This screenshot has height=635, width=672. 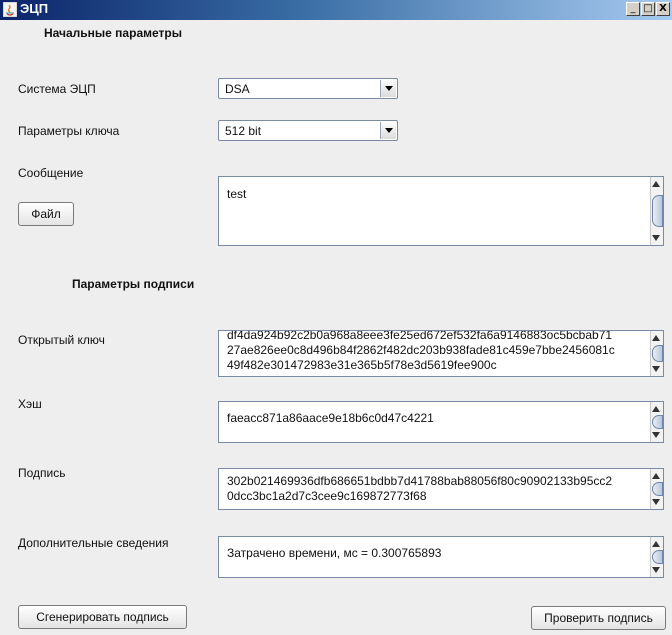 I want to click on message-scrollbar, so click(x=656, y=211).